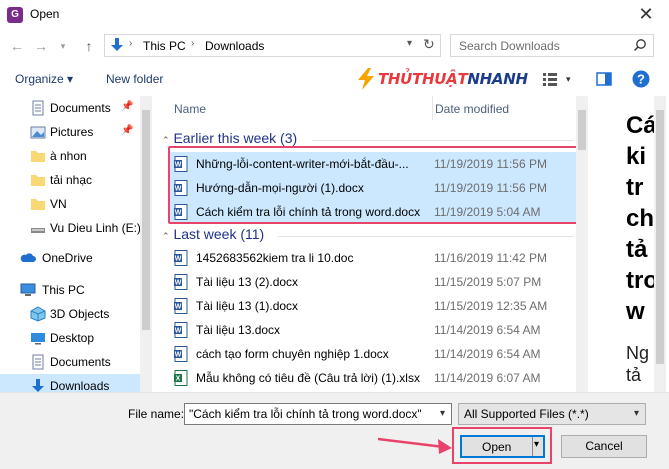 Image resolution: width=669 pixels, height=469 pixels. What do you see at coordinates (229, 138) in the screenshot?
I see `group-header-earlier-this-week: ⌃ Earlier this week (3)` at bounding box center [229, 138].